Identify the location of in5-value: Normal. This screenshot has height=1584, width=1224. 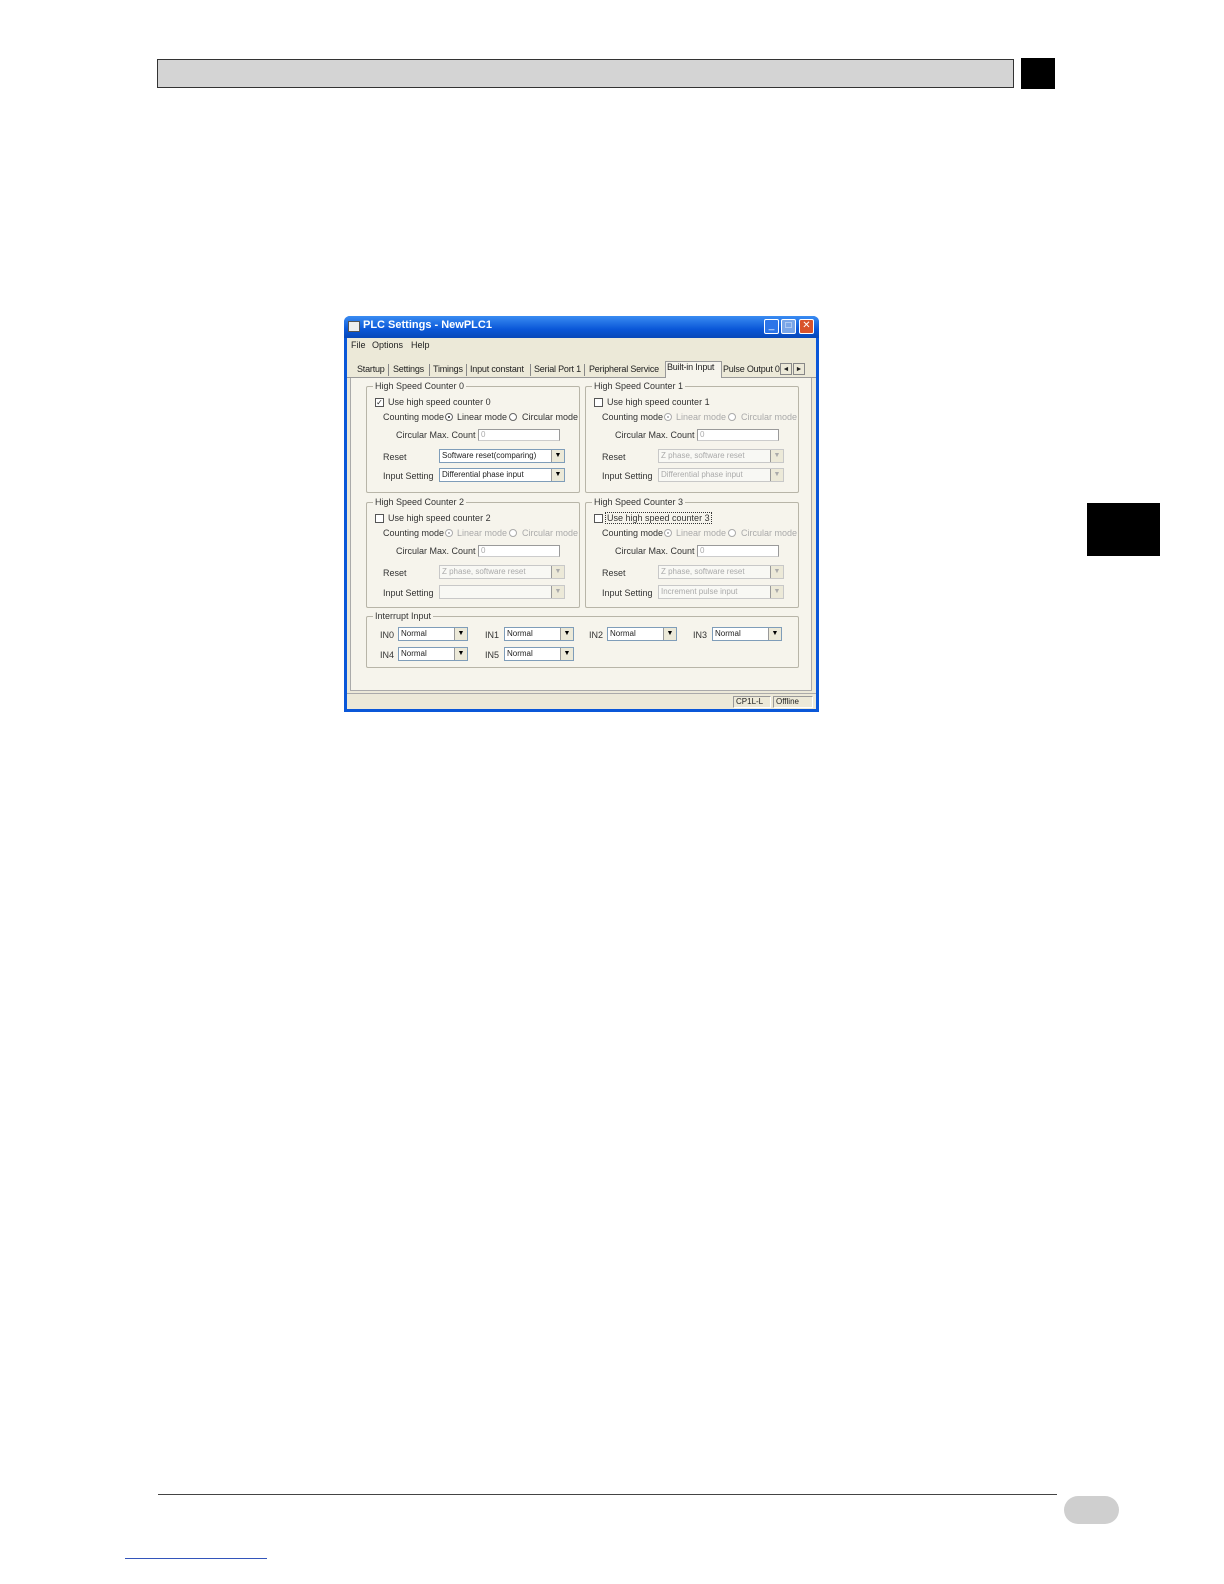
(520, 653).